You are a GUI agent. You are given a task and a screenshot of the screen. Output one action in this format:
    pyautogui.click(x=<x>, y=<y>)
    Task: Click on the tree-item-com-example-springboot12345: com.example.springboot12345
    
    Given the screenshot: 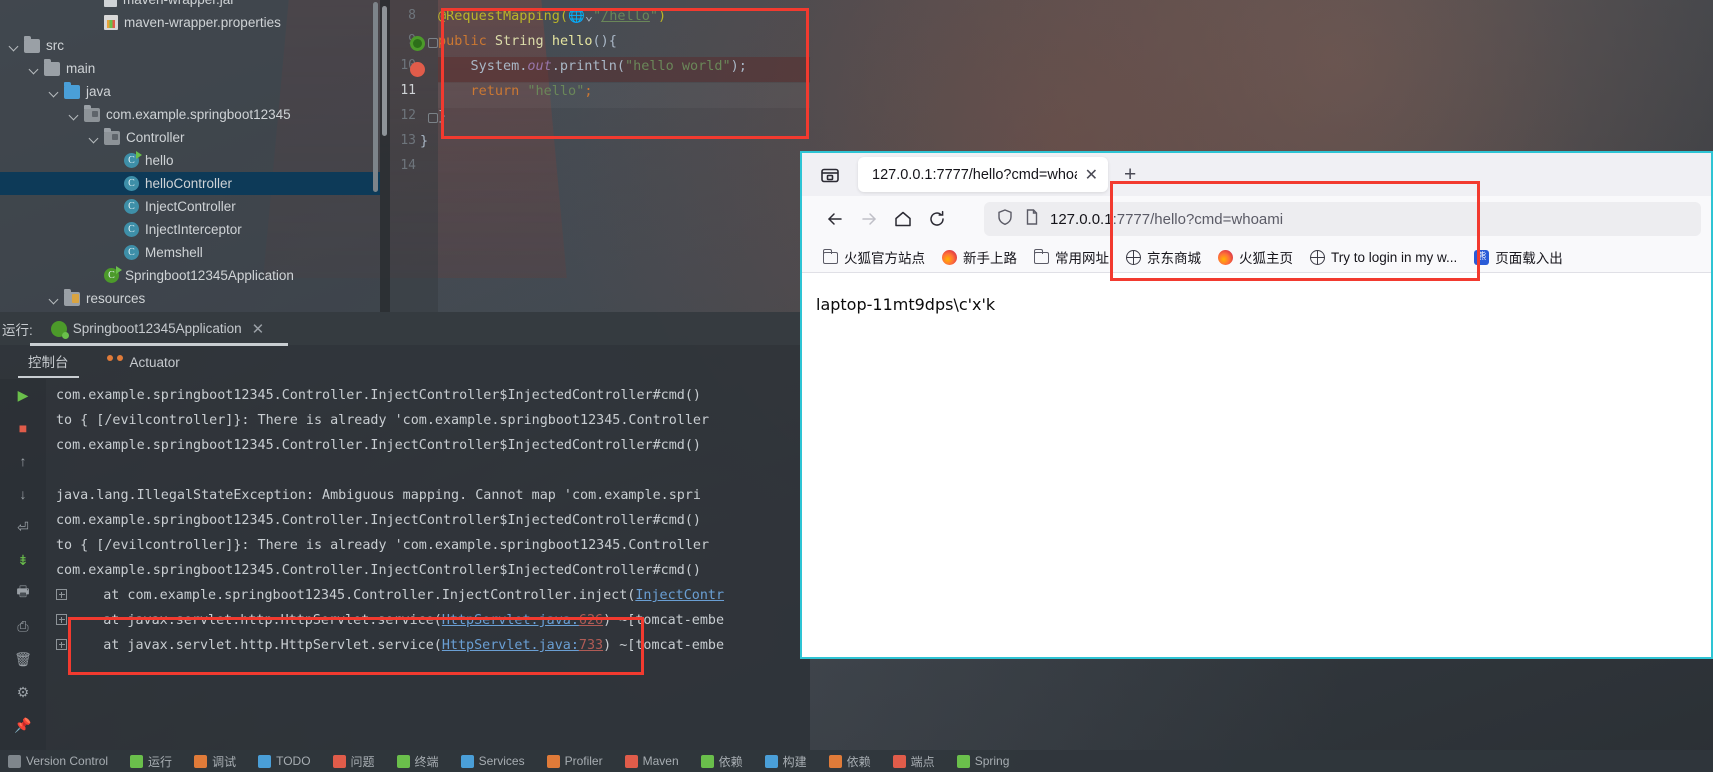 What is the action you would take?
    pyautogui.click(x=190, y=114)
    